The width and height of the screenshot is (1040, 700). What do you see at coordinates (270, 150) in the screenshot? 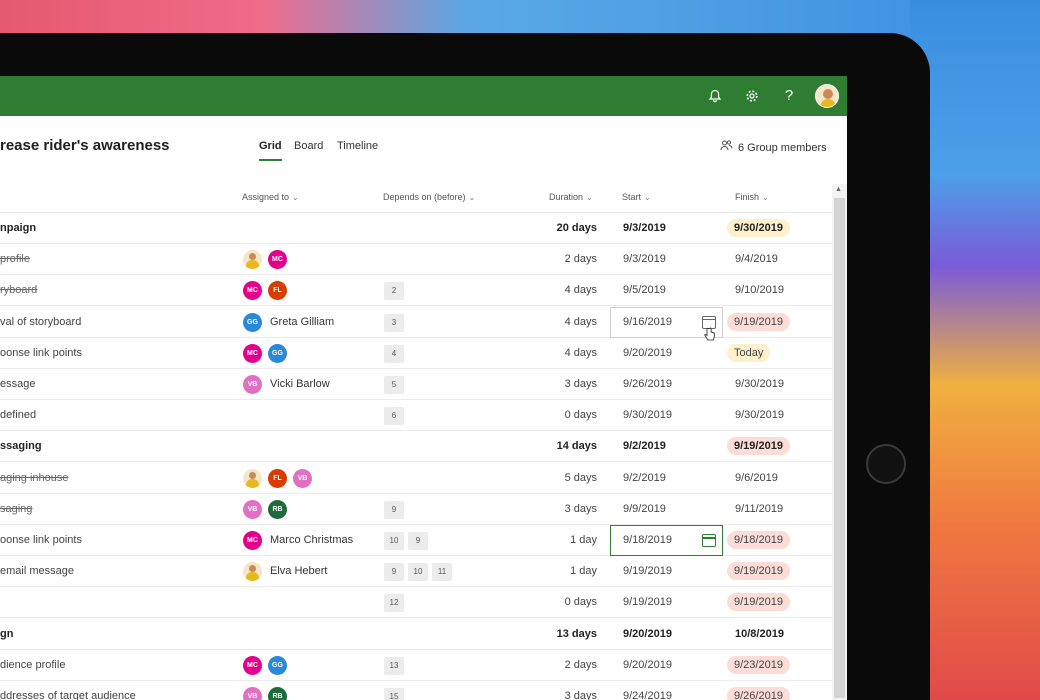
I see `tab-grid: Grid` at bounding box center [270, 150].